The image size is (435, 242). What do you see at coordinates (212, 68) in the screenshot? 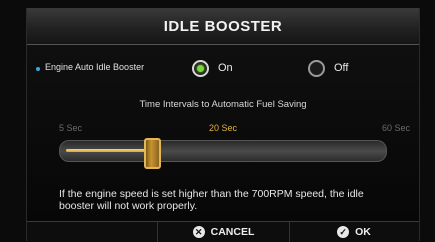
I see `radio-option-on: On` at bounding box center [212, 68].